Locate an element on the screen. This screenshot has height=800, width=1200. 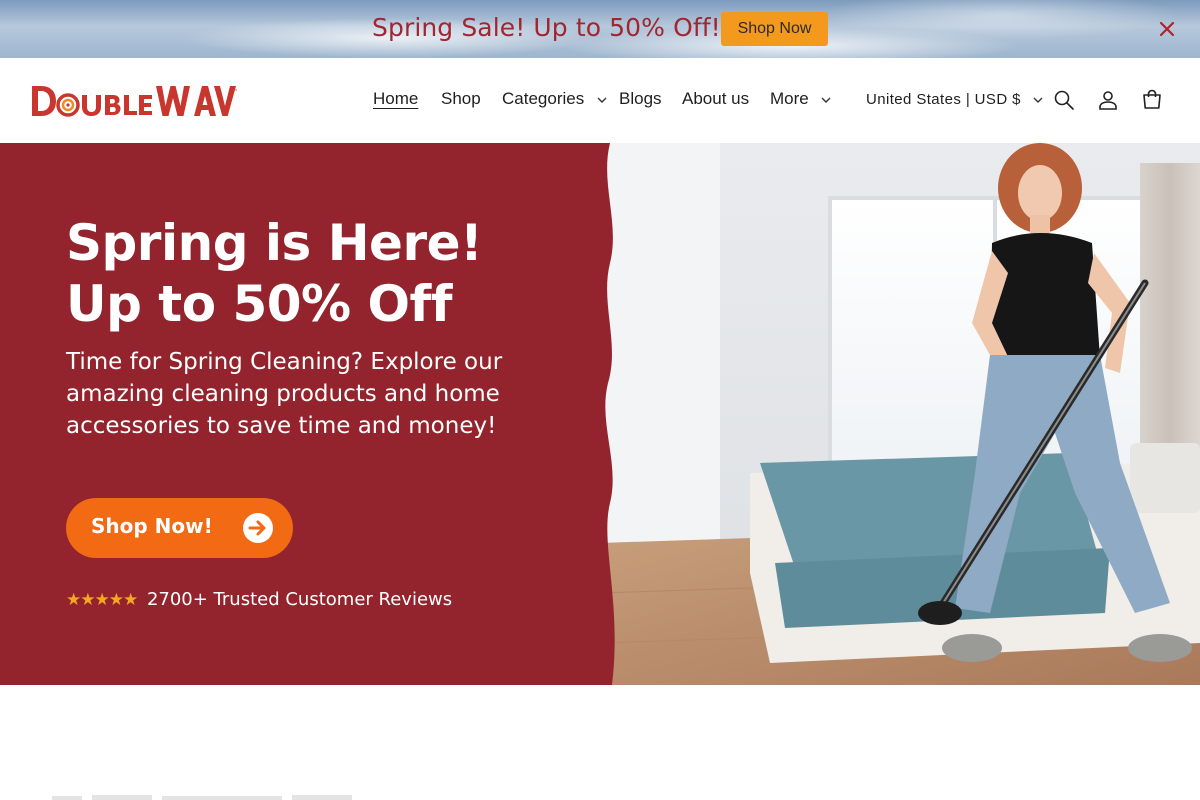
search-icon is located at coordinates (1064, 100).